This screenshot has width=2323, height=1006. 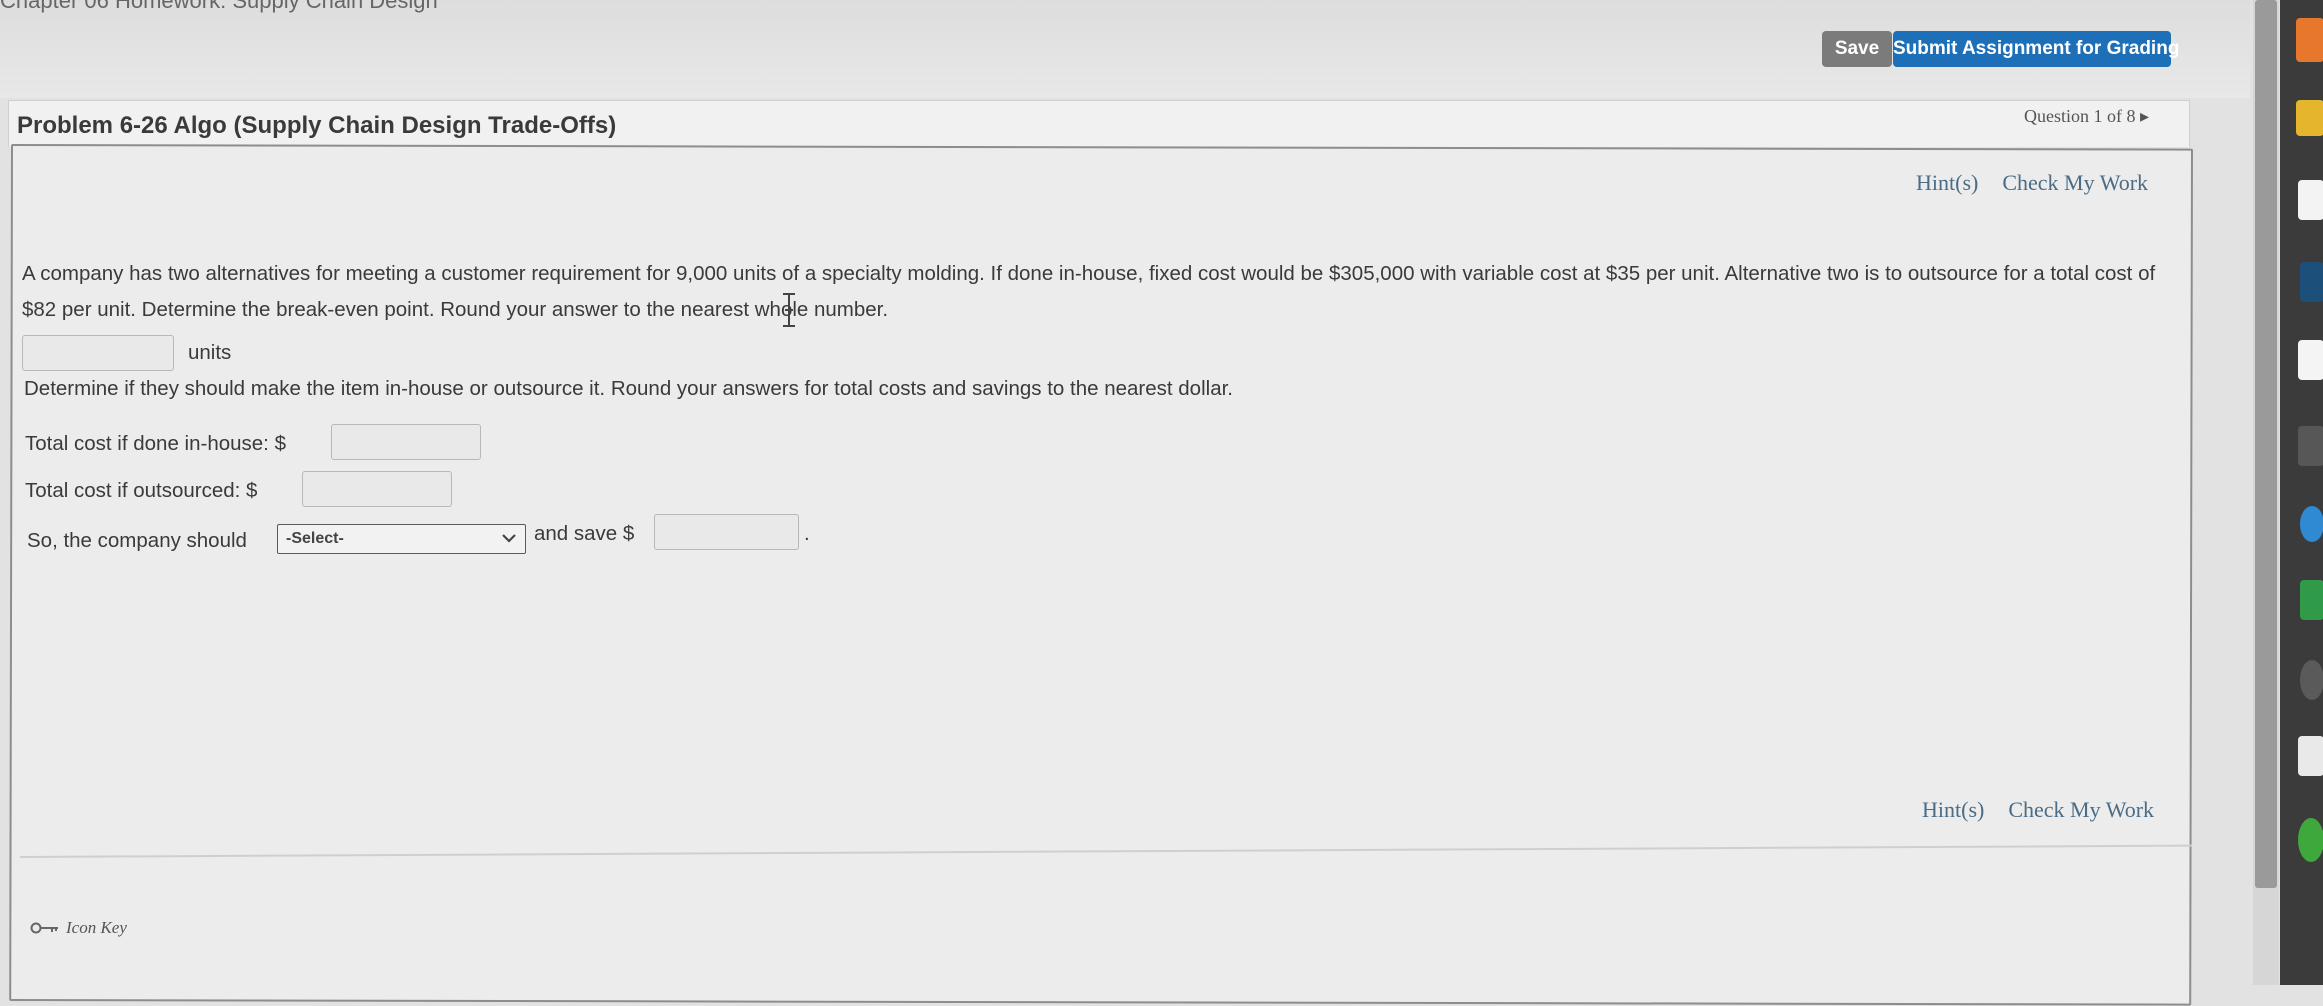 I want to click on top-hint-links: Hint(s) Check My Work, so click(x=2044, y=183).